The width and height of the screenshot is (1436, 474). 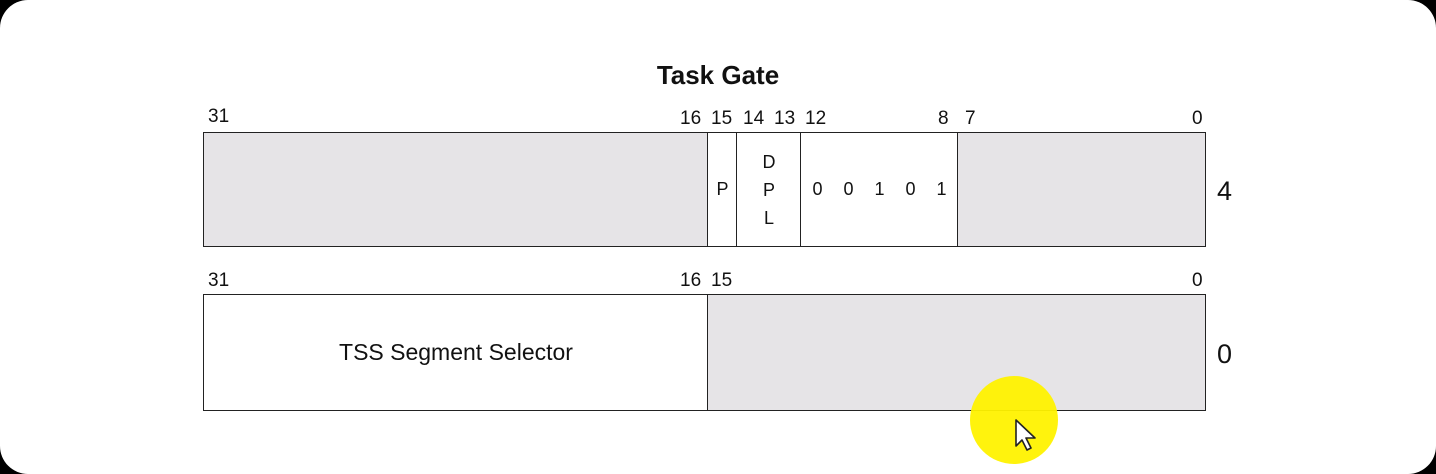 What do you see at coordinates (941, 189) in the screenshot?
I see `type-bit-8: 1` at bounding box center [941, 189].